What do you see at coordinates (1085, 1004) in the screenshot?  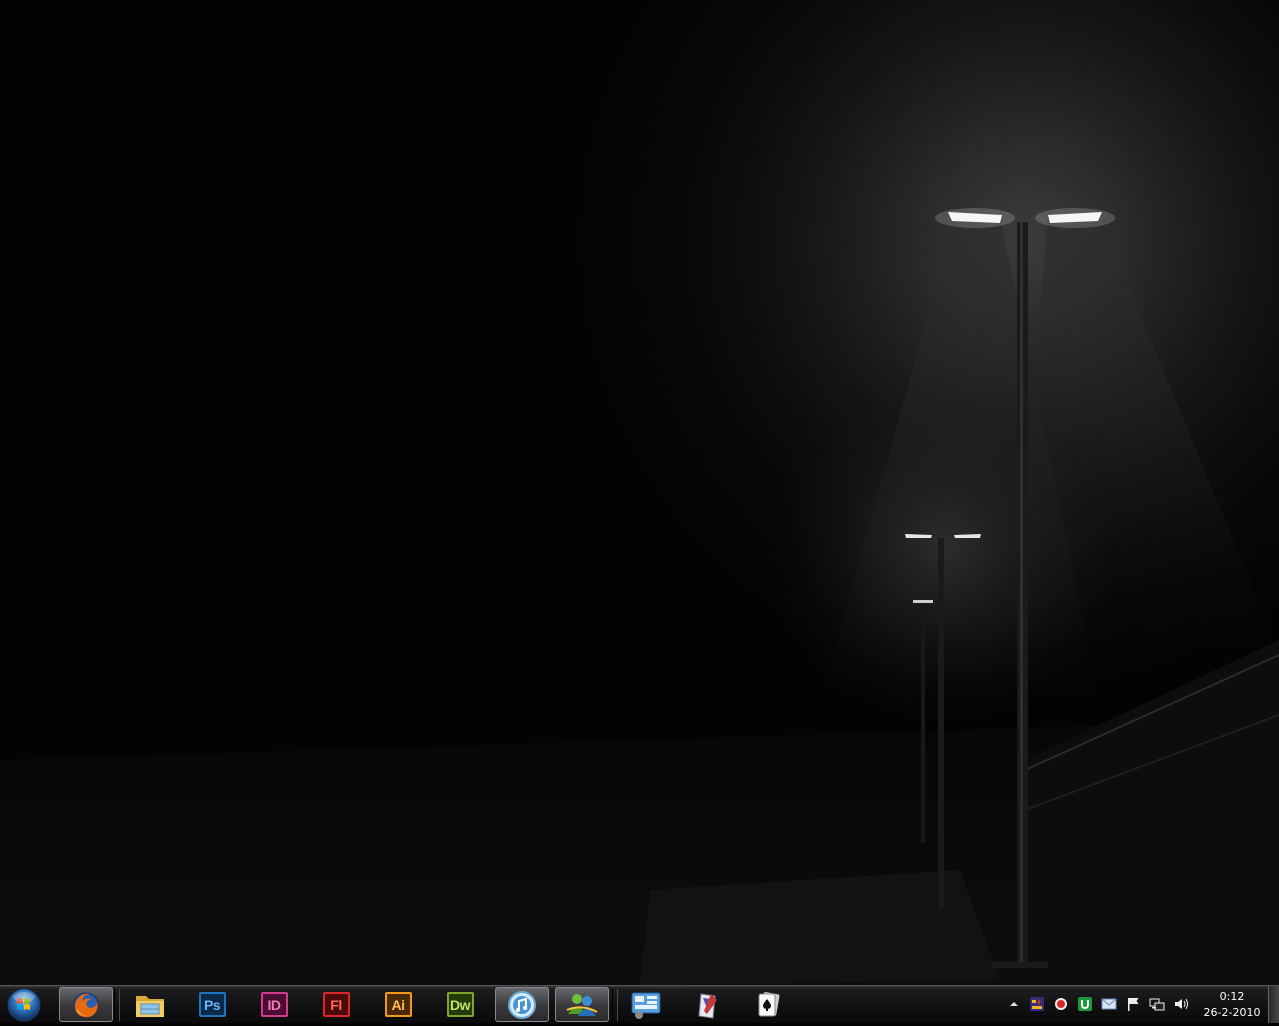 I see `utorrent-icon` at bounding box center [1085, 1004].